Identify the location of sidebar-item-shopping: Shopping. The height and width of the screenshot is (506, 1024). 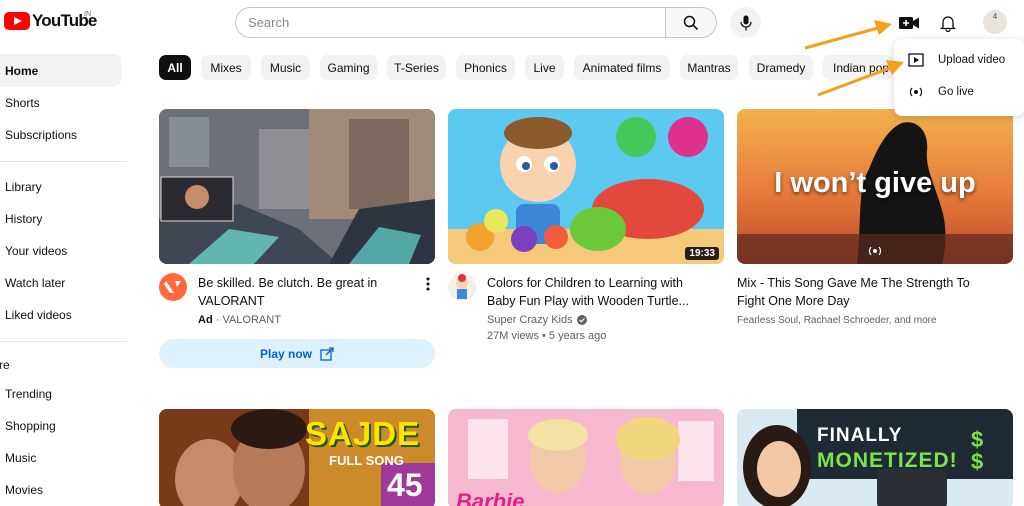
(60, 425).